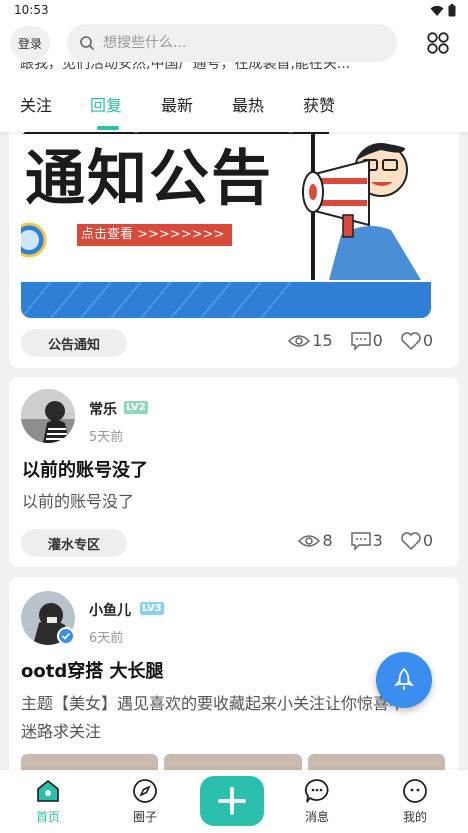 This screenshot has height=833, width=468. What do you see at coordinates (61, 732) in the screenshot?
I see `post-body-line2: 迷路求关注` at bounding box center [61, 732].